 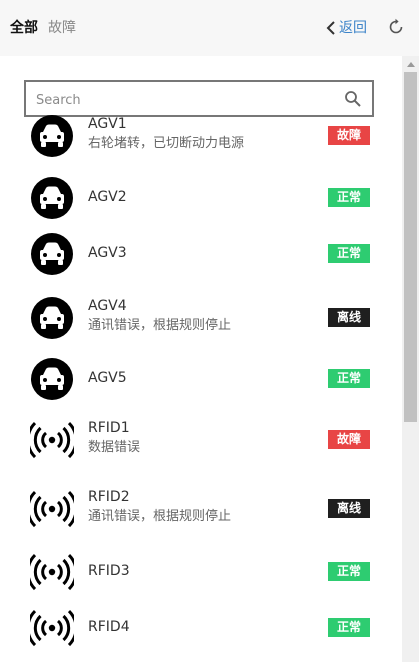 I want to click on device-name: RFID1, so click(x=109, y=428).